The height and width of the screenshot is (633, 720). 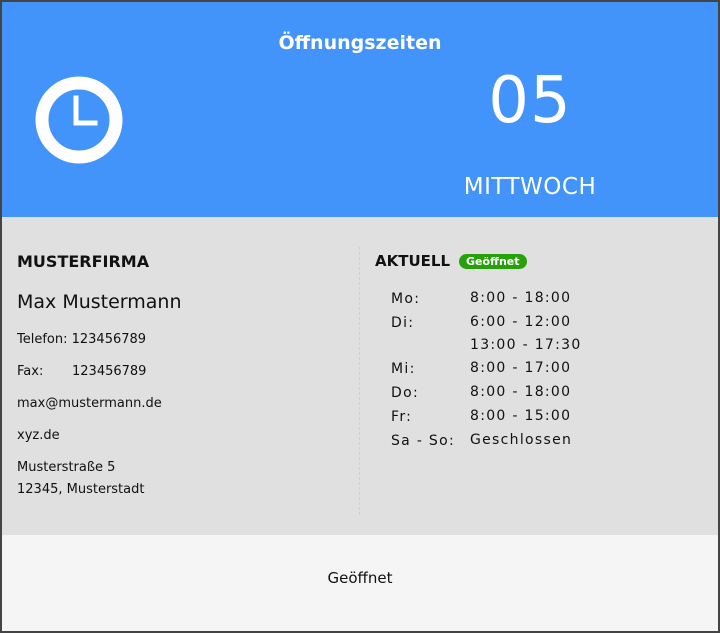 I want to click on hours-day: Sa - So:, so click(x=423, y=441).